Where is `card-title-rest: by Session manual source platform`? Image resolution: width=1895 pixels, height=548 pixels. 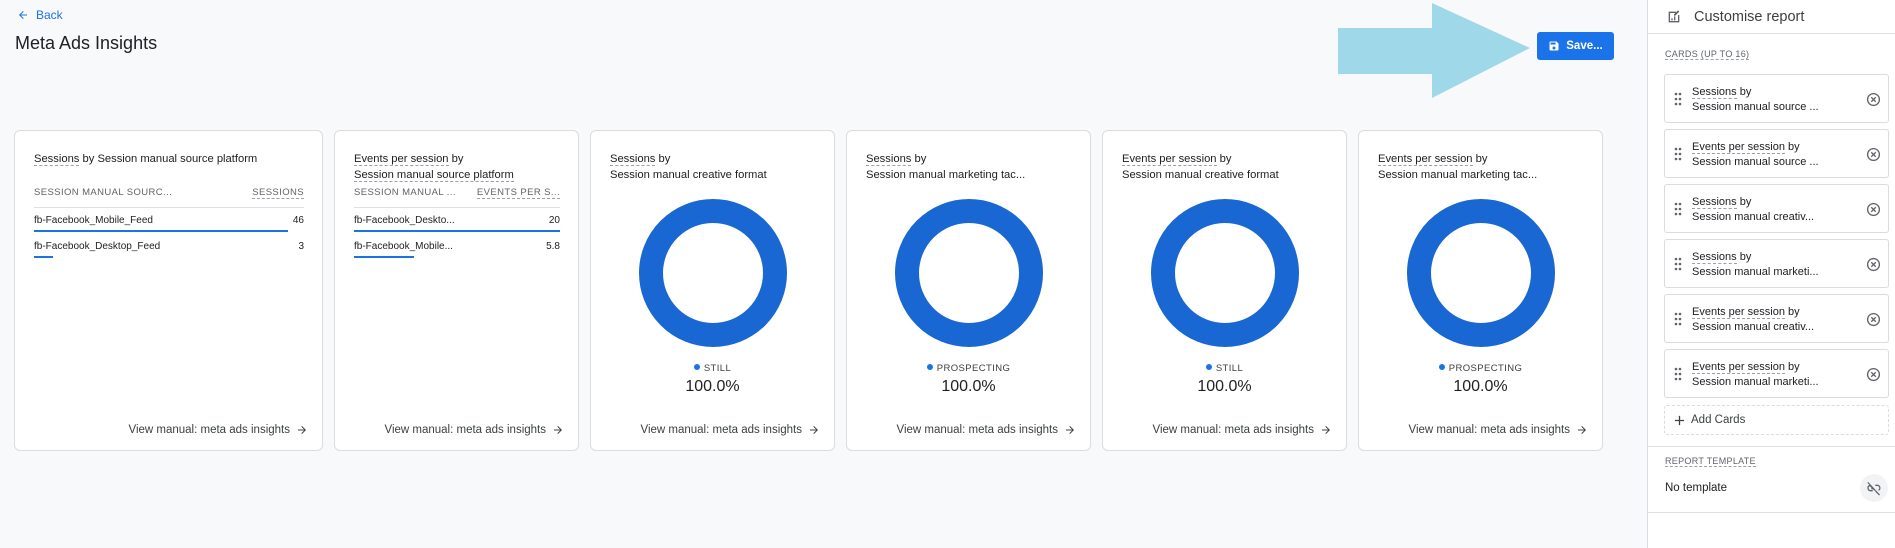
card-title-rest: by Session manual source platform is located at coordinates (168, 159).